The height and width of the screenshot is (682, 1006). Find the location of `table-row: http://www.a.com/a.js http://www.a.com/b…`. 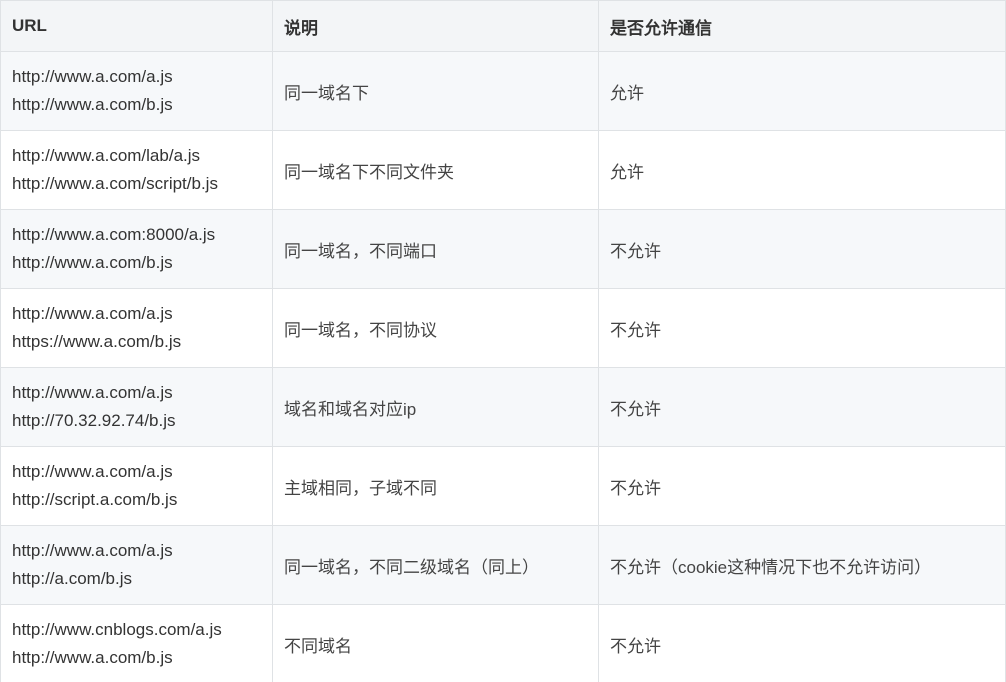

table-row: http://www.a.com/a.js http://www.a.com/b… is located at coordinates (503, 91).